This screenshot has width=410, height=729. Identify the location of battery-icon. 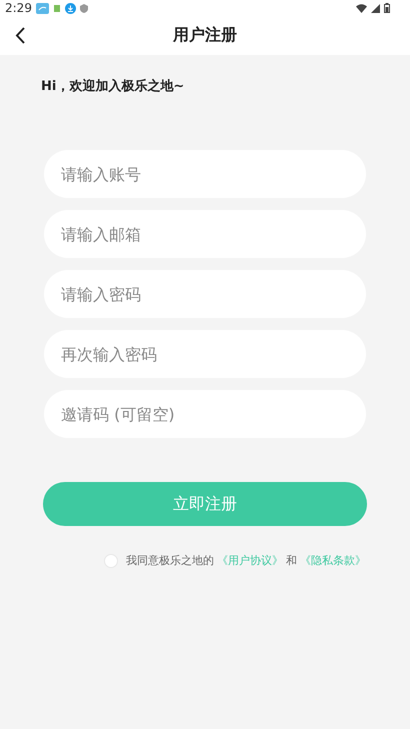
(387, 8).